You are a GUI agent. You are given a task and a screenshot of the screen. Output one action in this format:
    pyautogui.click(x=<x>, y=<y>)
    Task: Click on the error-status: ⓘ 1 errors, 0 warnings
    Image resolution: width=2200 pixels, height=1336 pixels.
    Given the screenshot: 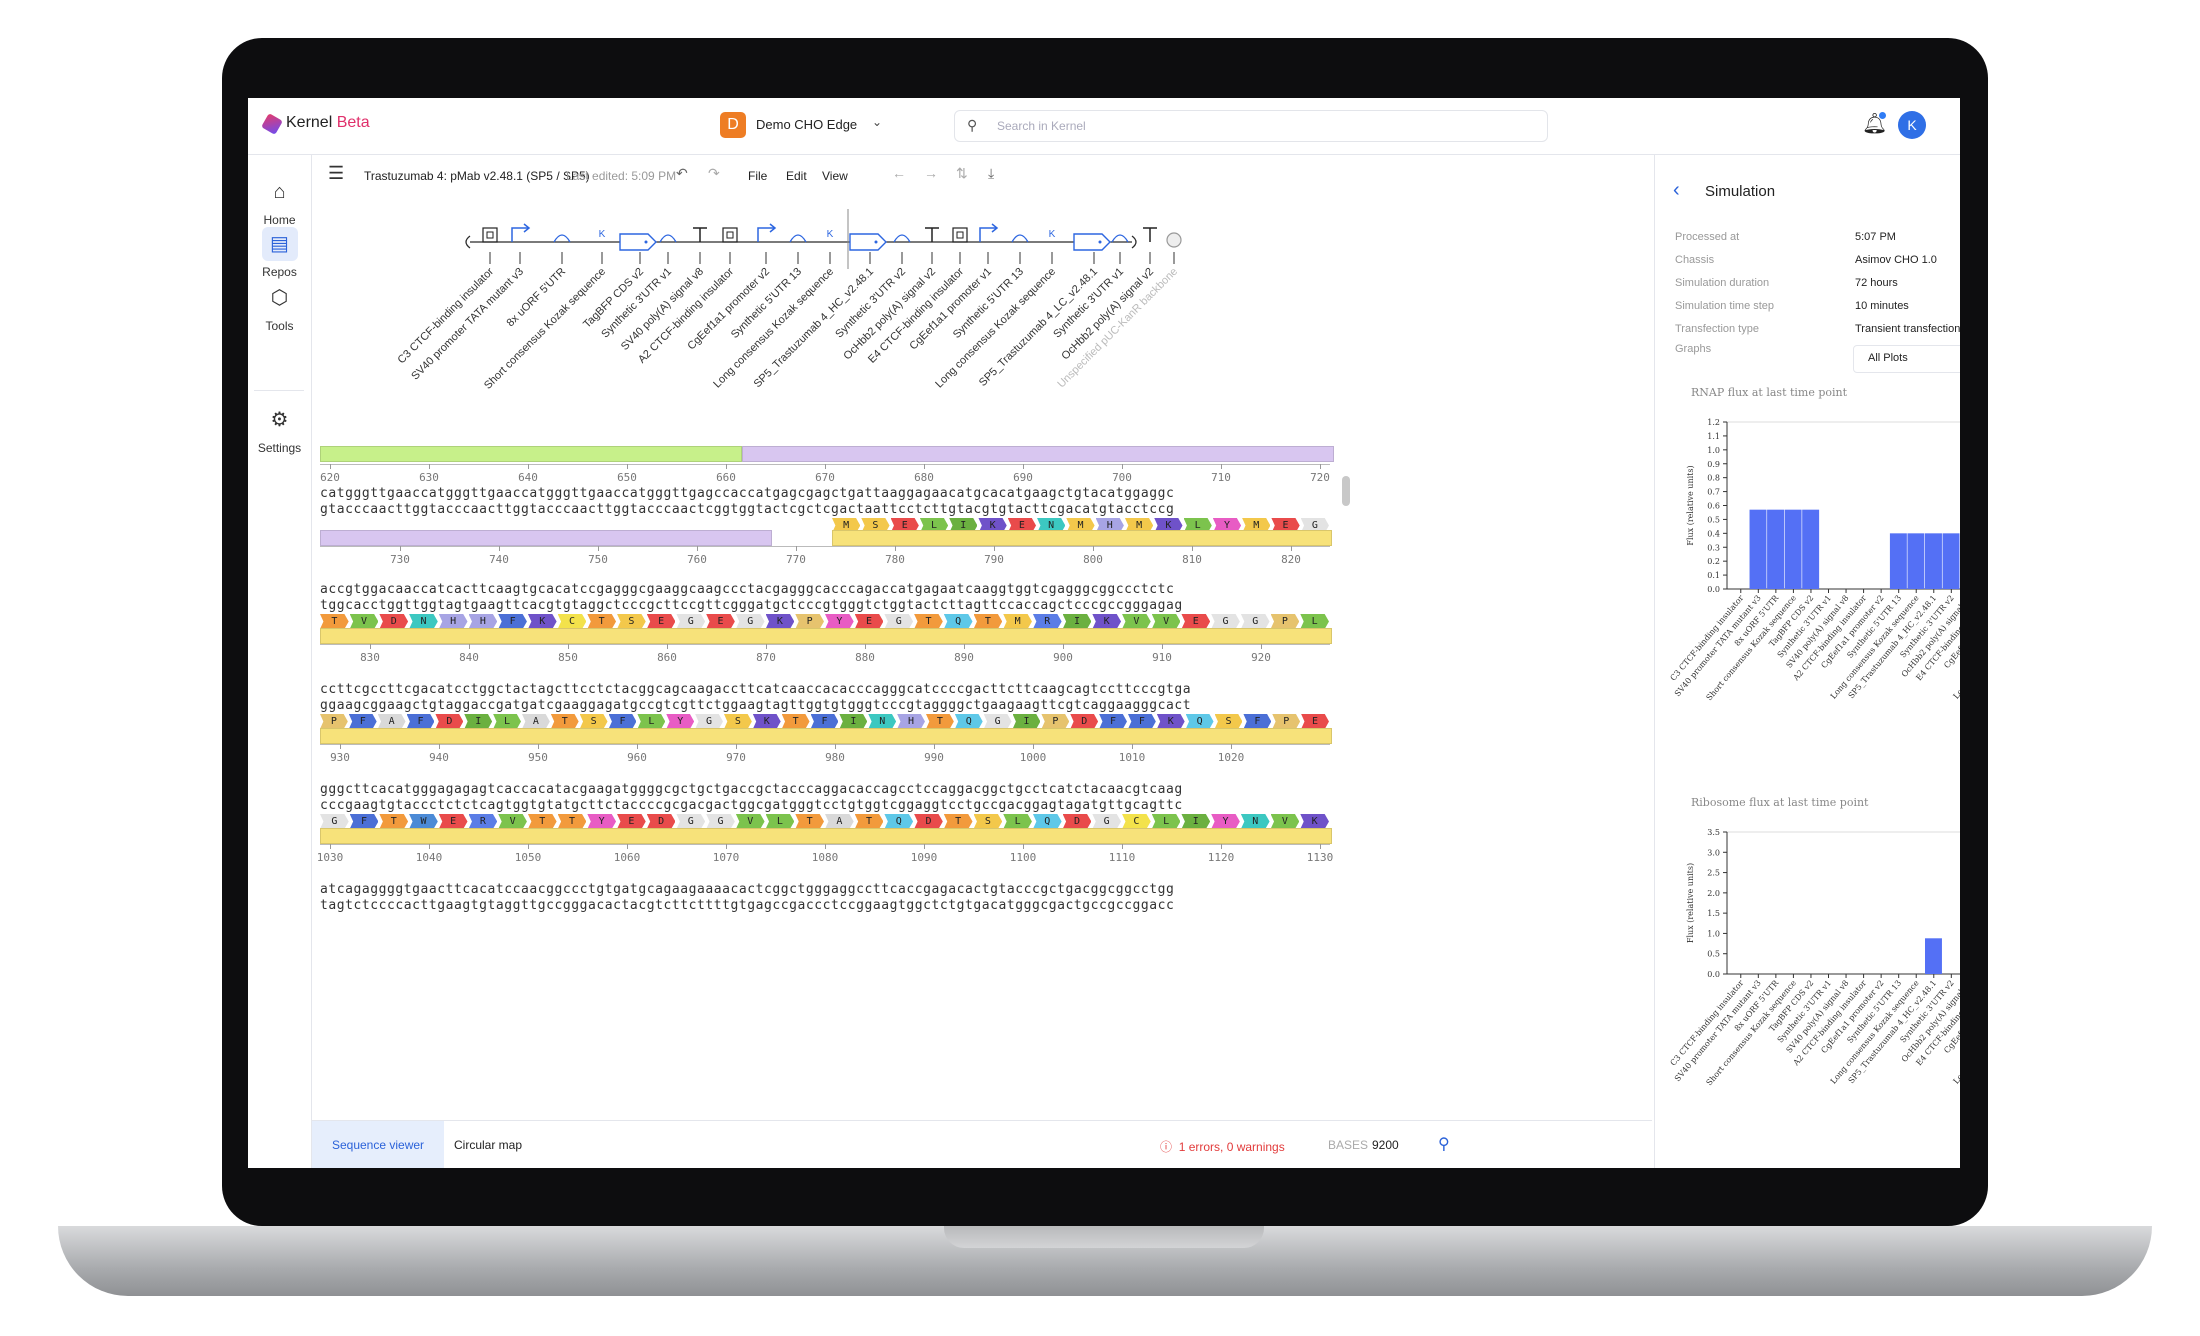 What is the action you would take?
    pyautogui.click(x=1222, y=1146)
    